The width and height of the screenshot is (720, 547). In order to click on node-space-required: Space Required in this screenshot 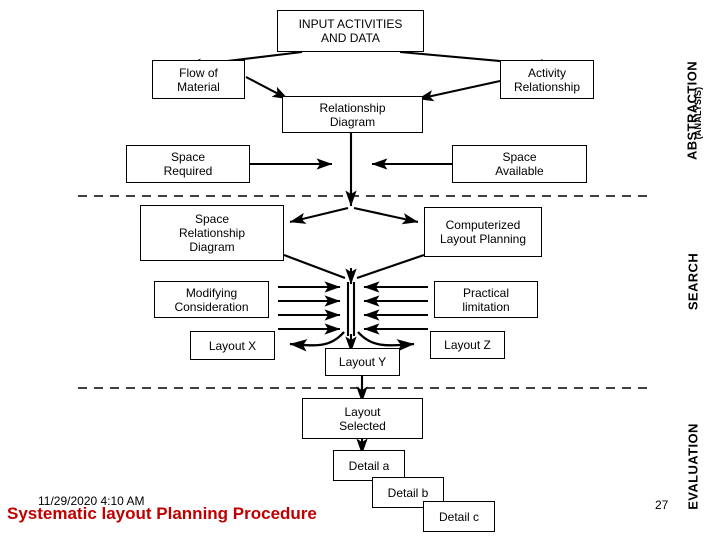, I will do `click(188, 164)`.